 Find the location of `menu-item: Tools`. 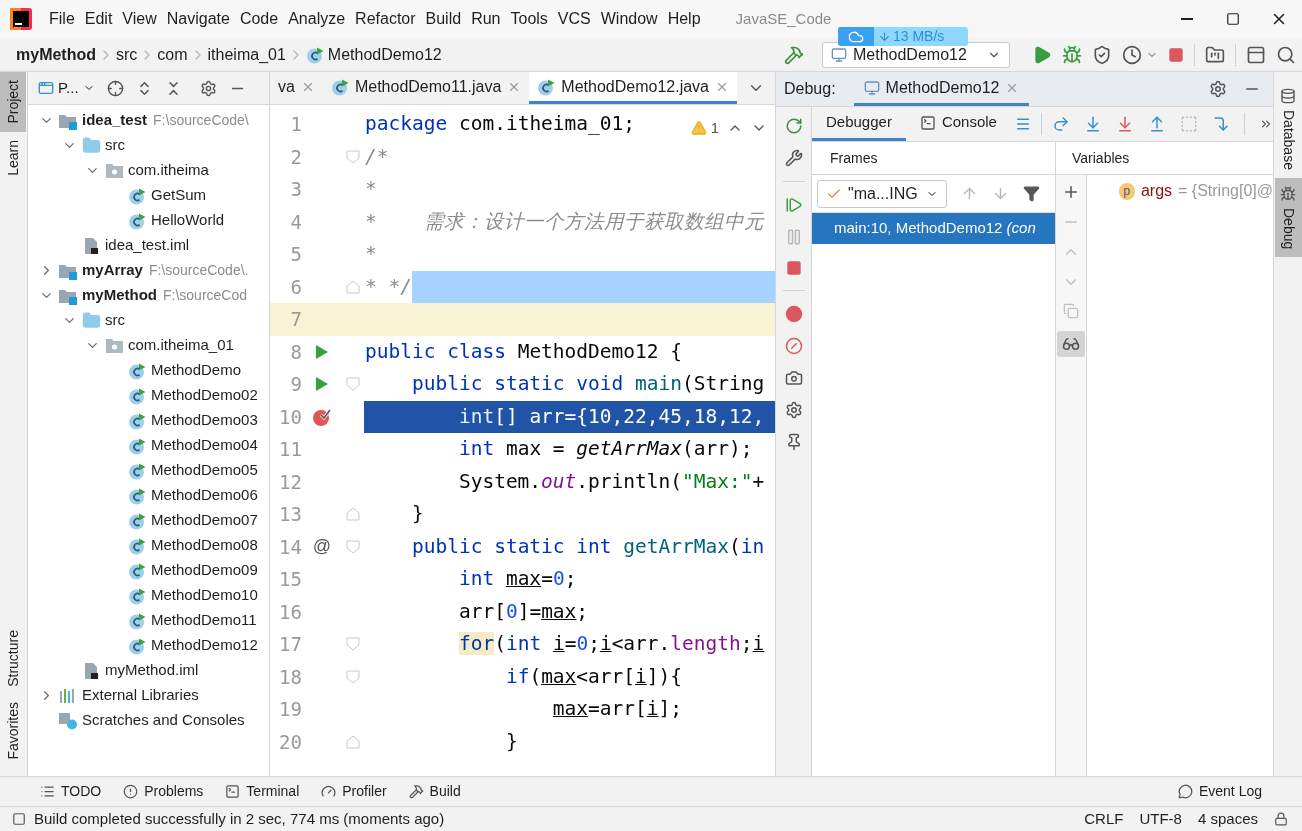

menu-item: Tools is located at coordinates (529, 19).